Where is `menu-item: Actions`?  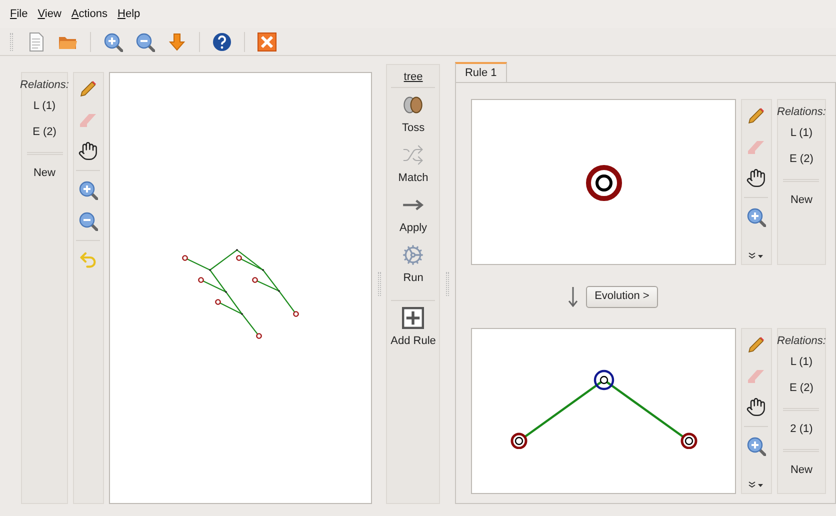
menu-item: Actions is located at coordinates (89, 14).